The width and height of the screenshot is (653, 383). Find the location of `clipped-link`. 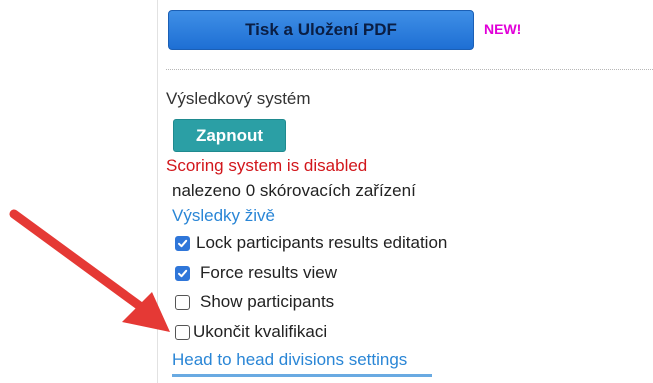

clipped-link is located at coordinates (302, 378).